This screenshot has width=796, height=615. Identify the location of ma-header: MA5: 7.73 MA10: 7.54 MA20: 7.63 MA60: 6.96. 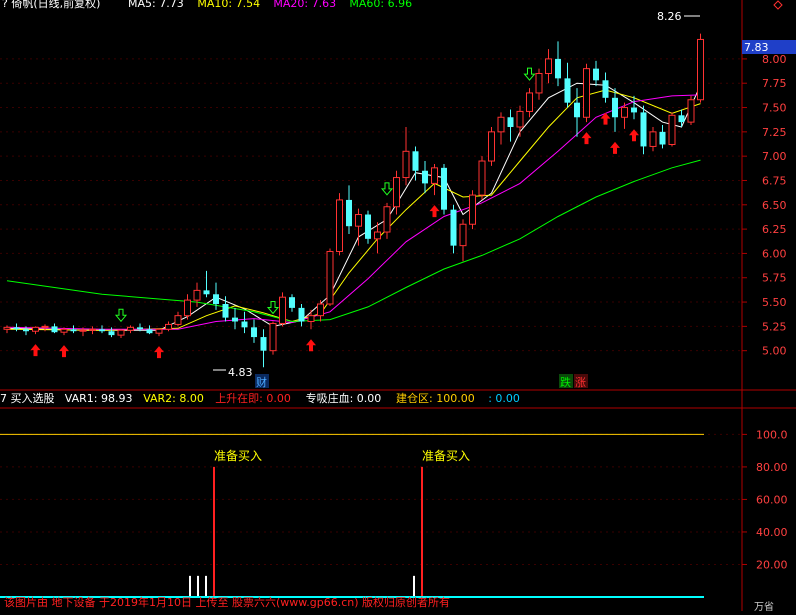
(270, 5).